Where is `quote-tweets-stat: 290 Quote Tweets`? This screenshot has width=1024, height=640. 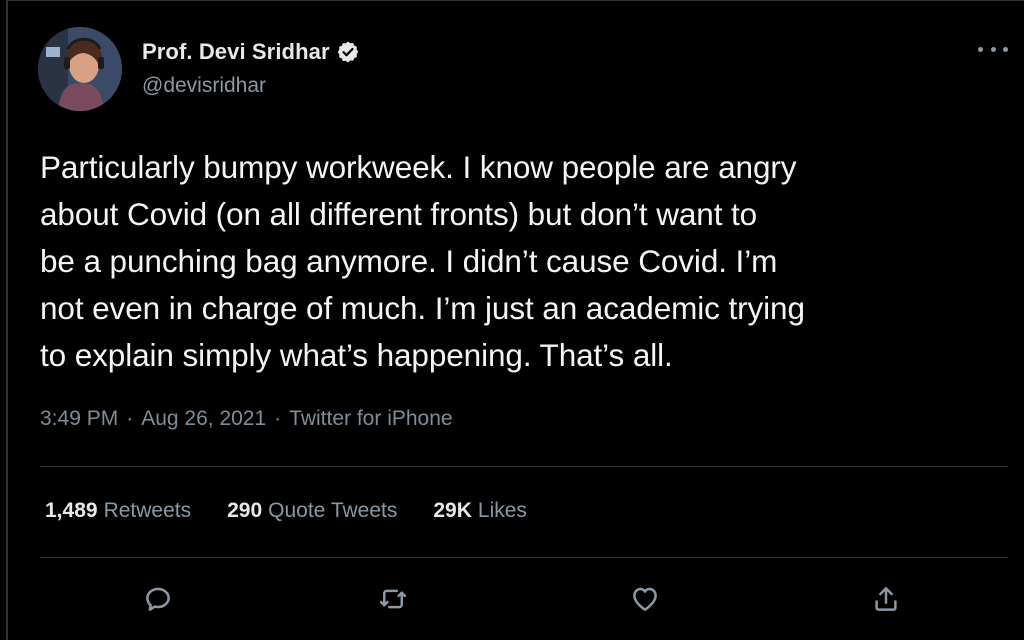
quote-tweets-stat: 290 Quote Tweets is located at coordinates (312, 511).